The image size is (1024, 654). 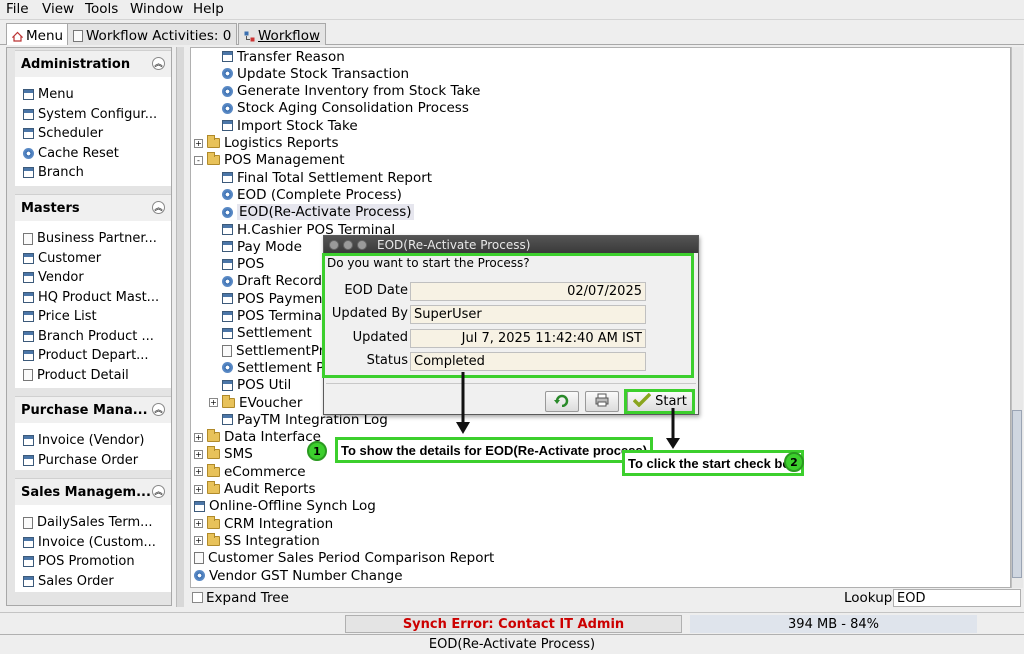 I want to click on tab-workflow-label: Workflow, so click(x=289, y=35).